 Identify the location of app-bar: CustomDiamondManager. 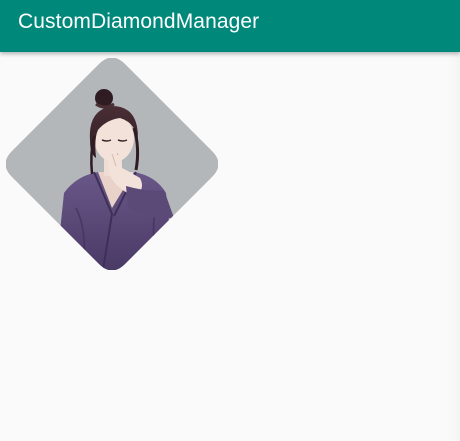
(230, 26).